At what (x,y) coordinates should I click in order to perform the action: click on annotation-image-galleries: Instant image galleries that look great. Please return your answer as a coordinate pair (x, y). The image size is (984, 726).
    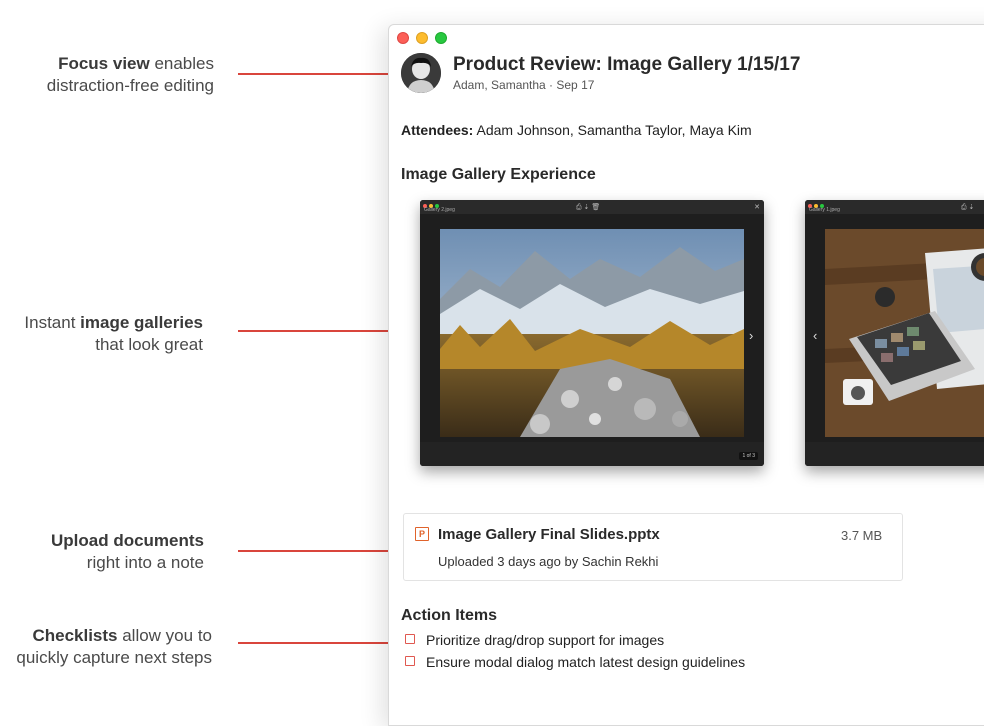
    Looking at the image, I should click on (113, 334).